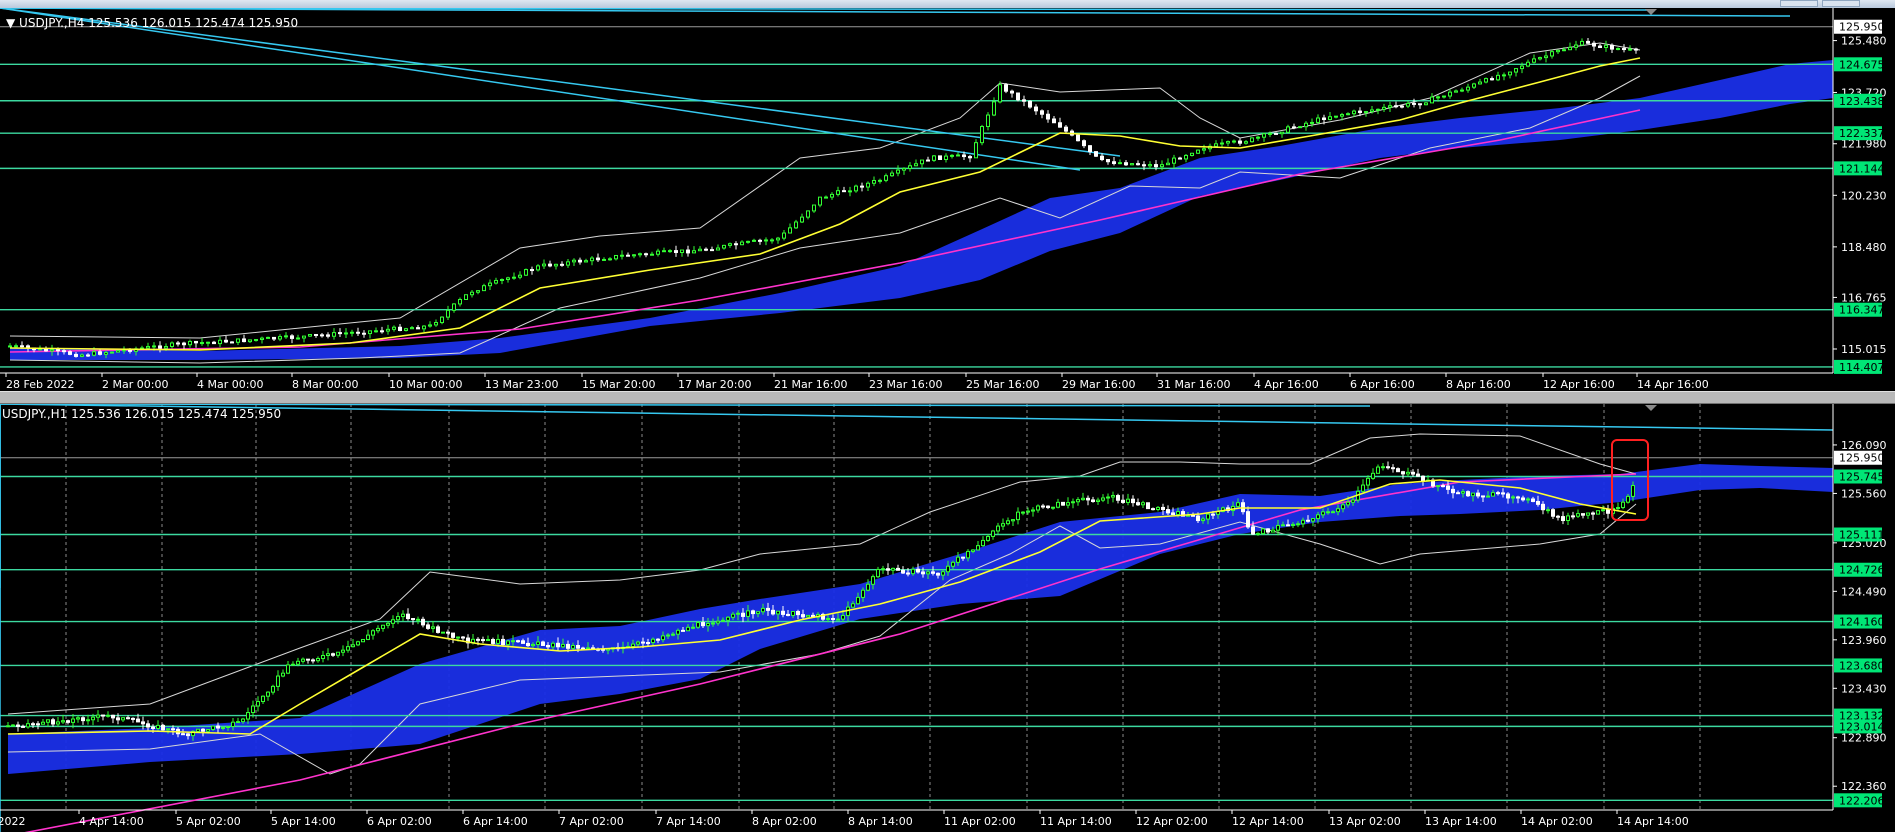  I want to click on price-tick-label: 122.360, so click(1864, 786).